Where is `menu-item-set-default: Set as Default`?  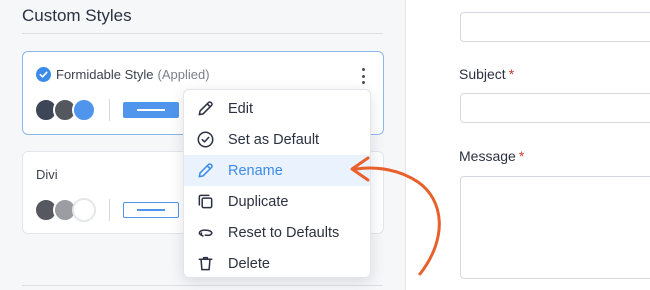
menu-item-set-default: Set as Default is located at coordinates (277, 139).